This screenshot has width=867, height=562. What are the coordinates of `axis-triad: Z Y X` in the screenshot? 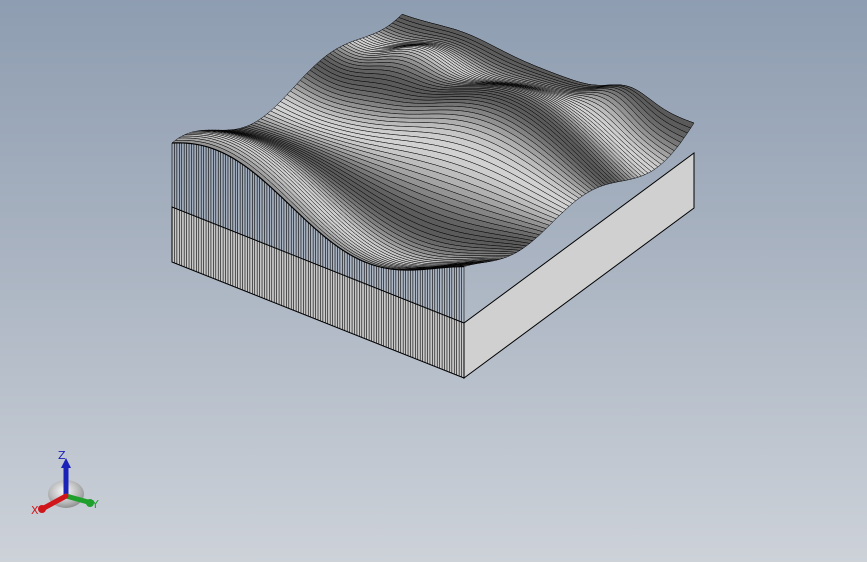 It's located at (65, 483).